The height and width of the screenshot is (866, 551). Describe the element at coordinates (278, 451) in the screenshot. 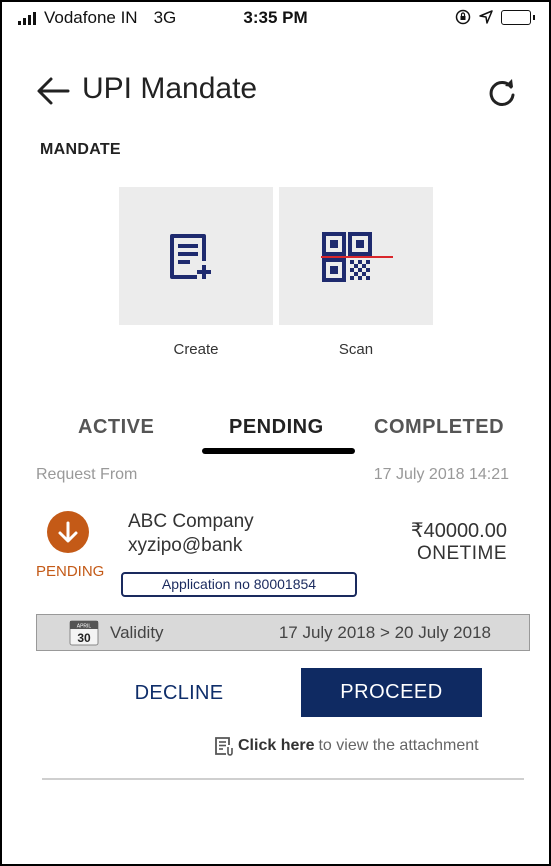

I see `selected-tab-indicator` at that location.